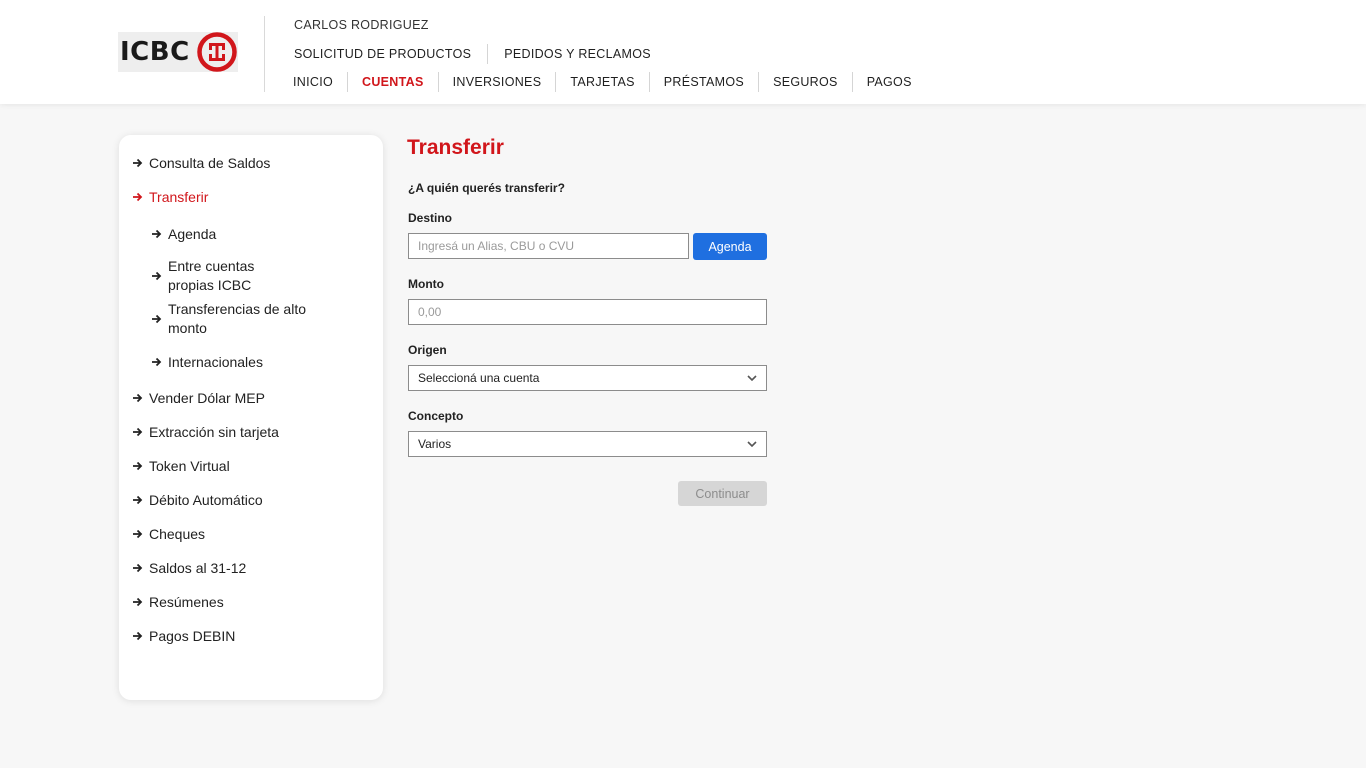  Describe the element at coordinates (215, 362) in the screenshot. I see `sidebar-item-label: Internacionales` at that location.